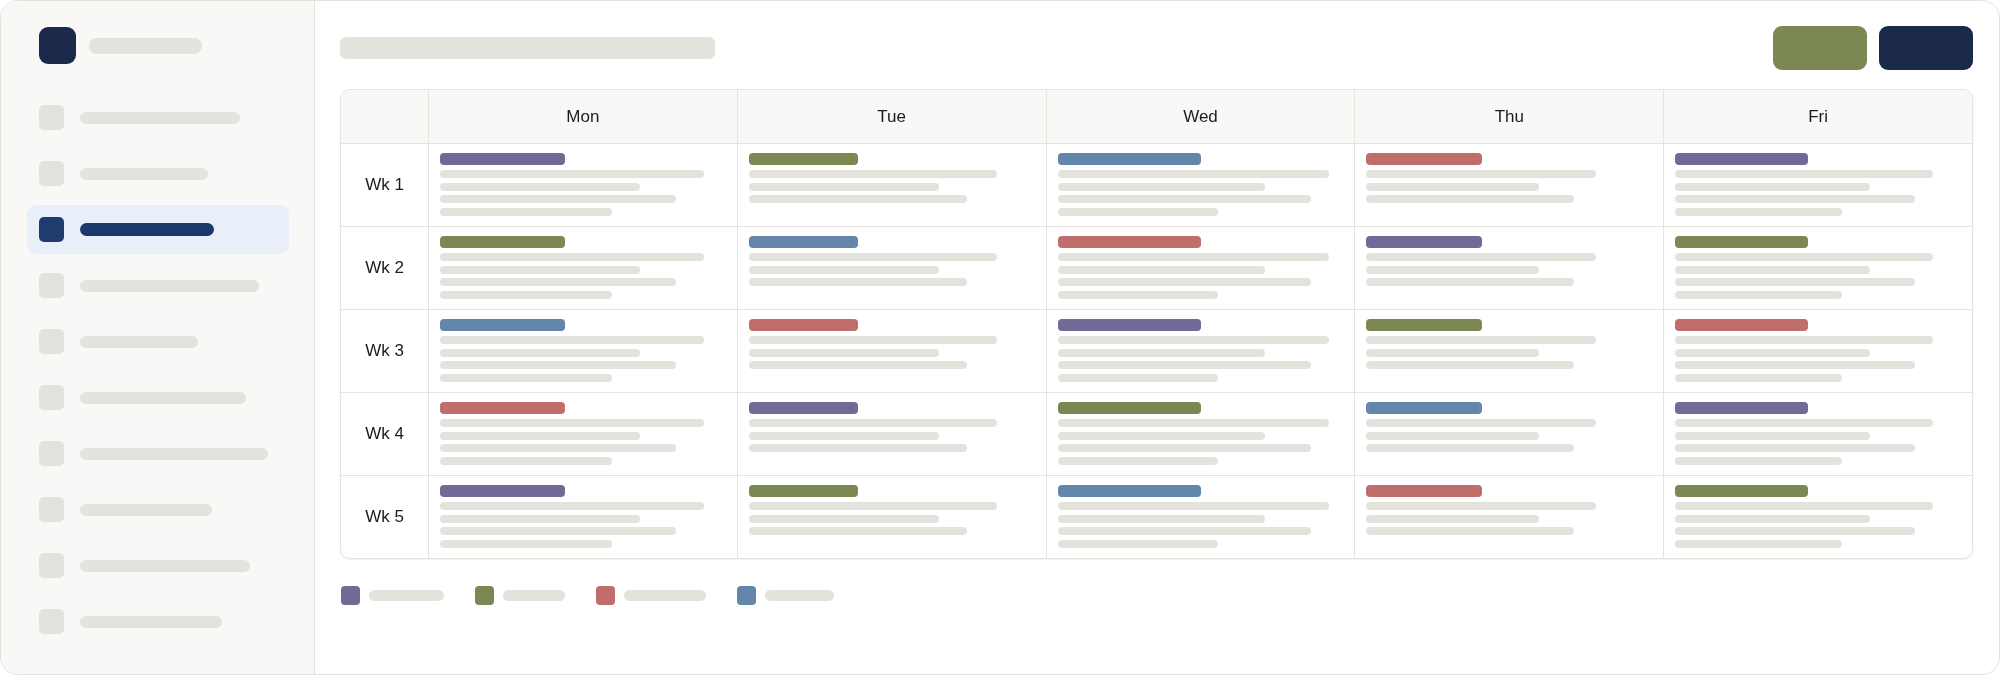 This screenshot has width=2000, height=675. Describe the element at coordinates (582, 116) in the screenshot. I see `column-header: Mon` at that location.